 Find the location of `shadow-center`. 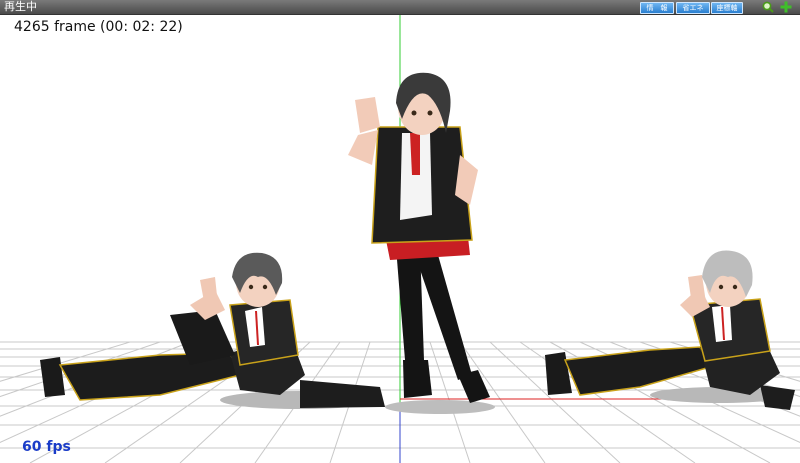

shadow-center is located at coordinates (440, 407).